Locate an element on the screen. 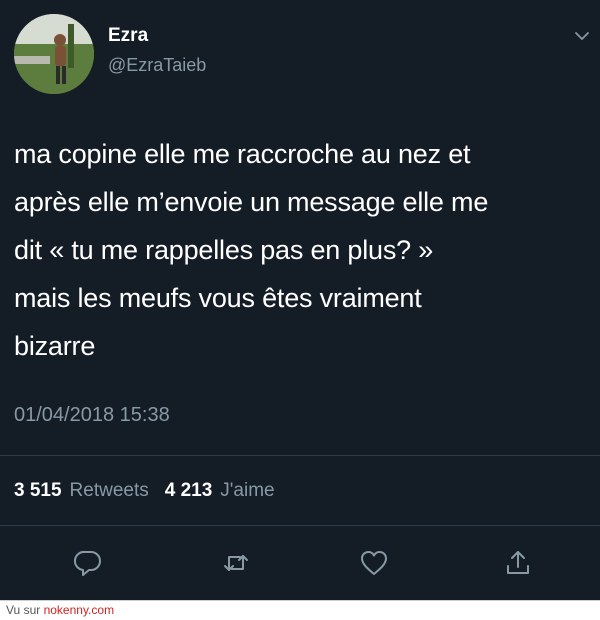  like-button is located at coordinates (374, 563).